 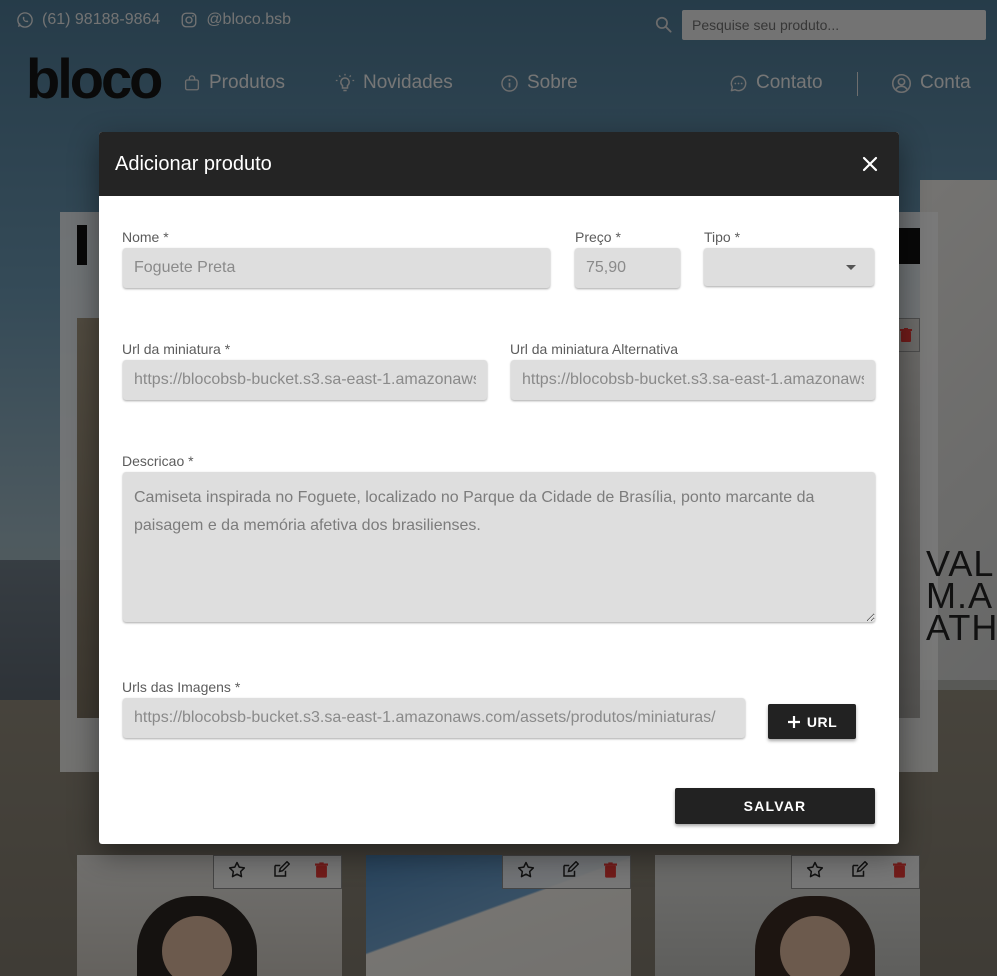 I want to click on save-button: SALVAR, so click(x=775, y=806).